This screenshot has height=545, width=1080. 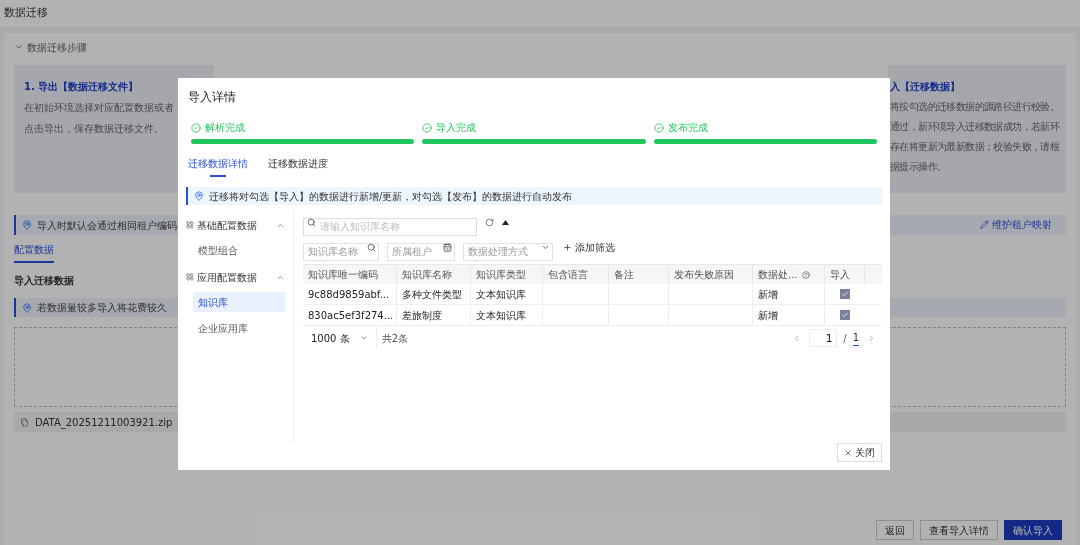 What do you see at coordinates (81, 87) in the screenshot?
I see `step-title: 1. 导出【数据迁移文件】` at bounding box center [81, 87].